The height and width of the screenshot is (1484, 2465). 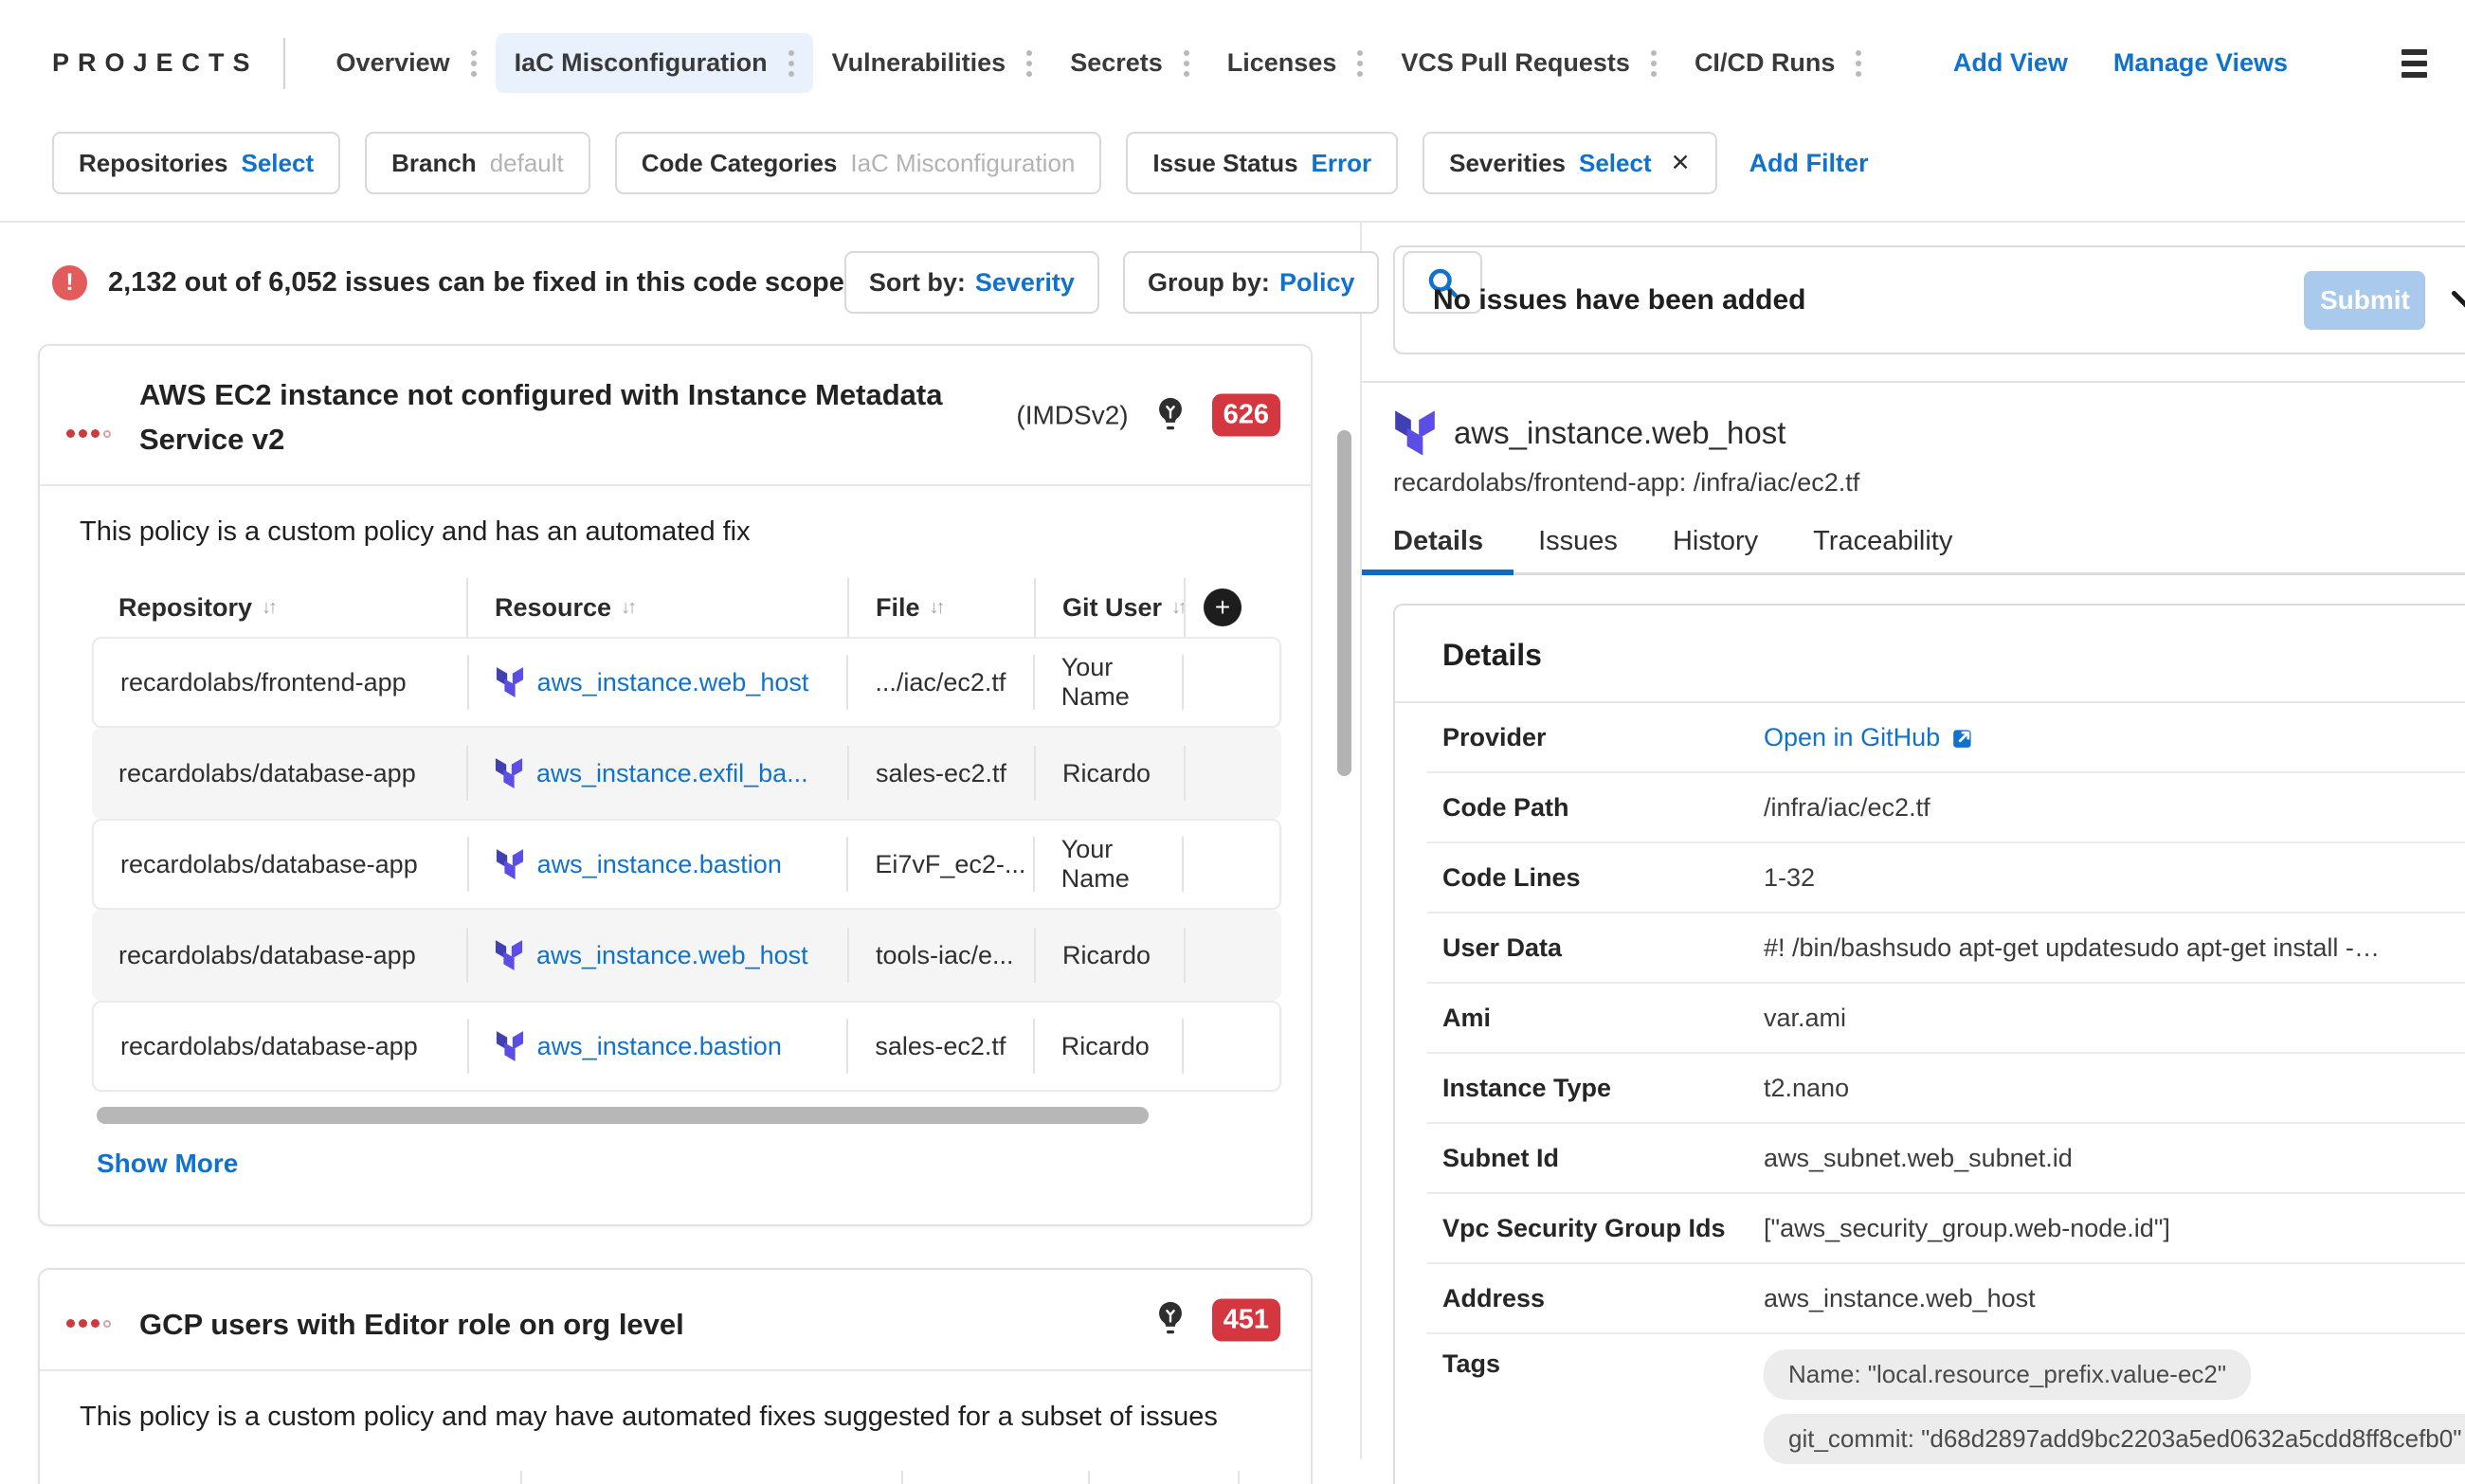 I want to click on manage-views-link: Manage Views, so click(x=2200, y=63).